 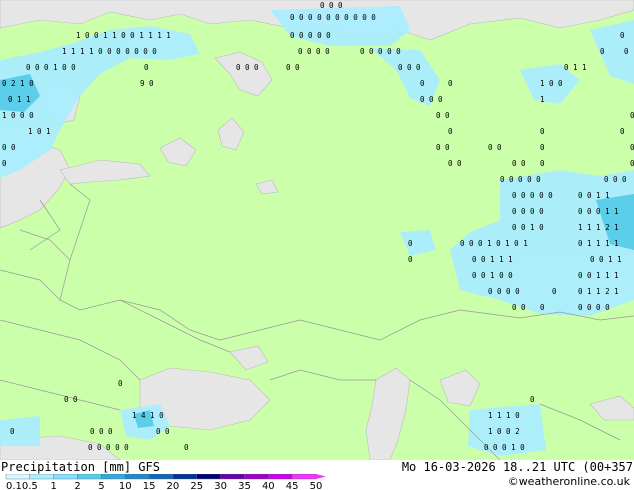 What do you see at coordinates (14, 485) in the screenshot?
I see `scale-tick-label: 0.1` at bounding box center [14, 485].